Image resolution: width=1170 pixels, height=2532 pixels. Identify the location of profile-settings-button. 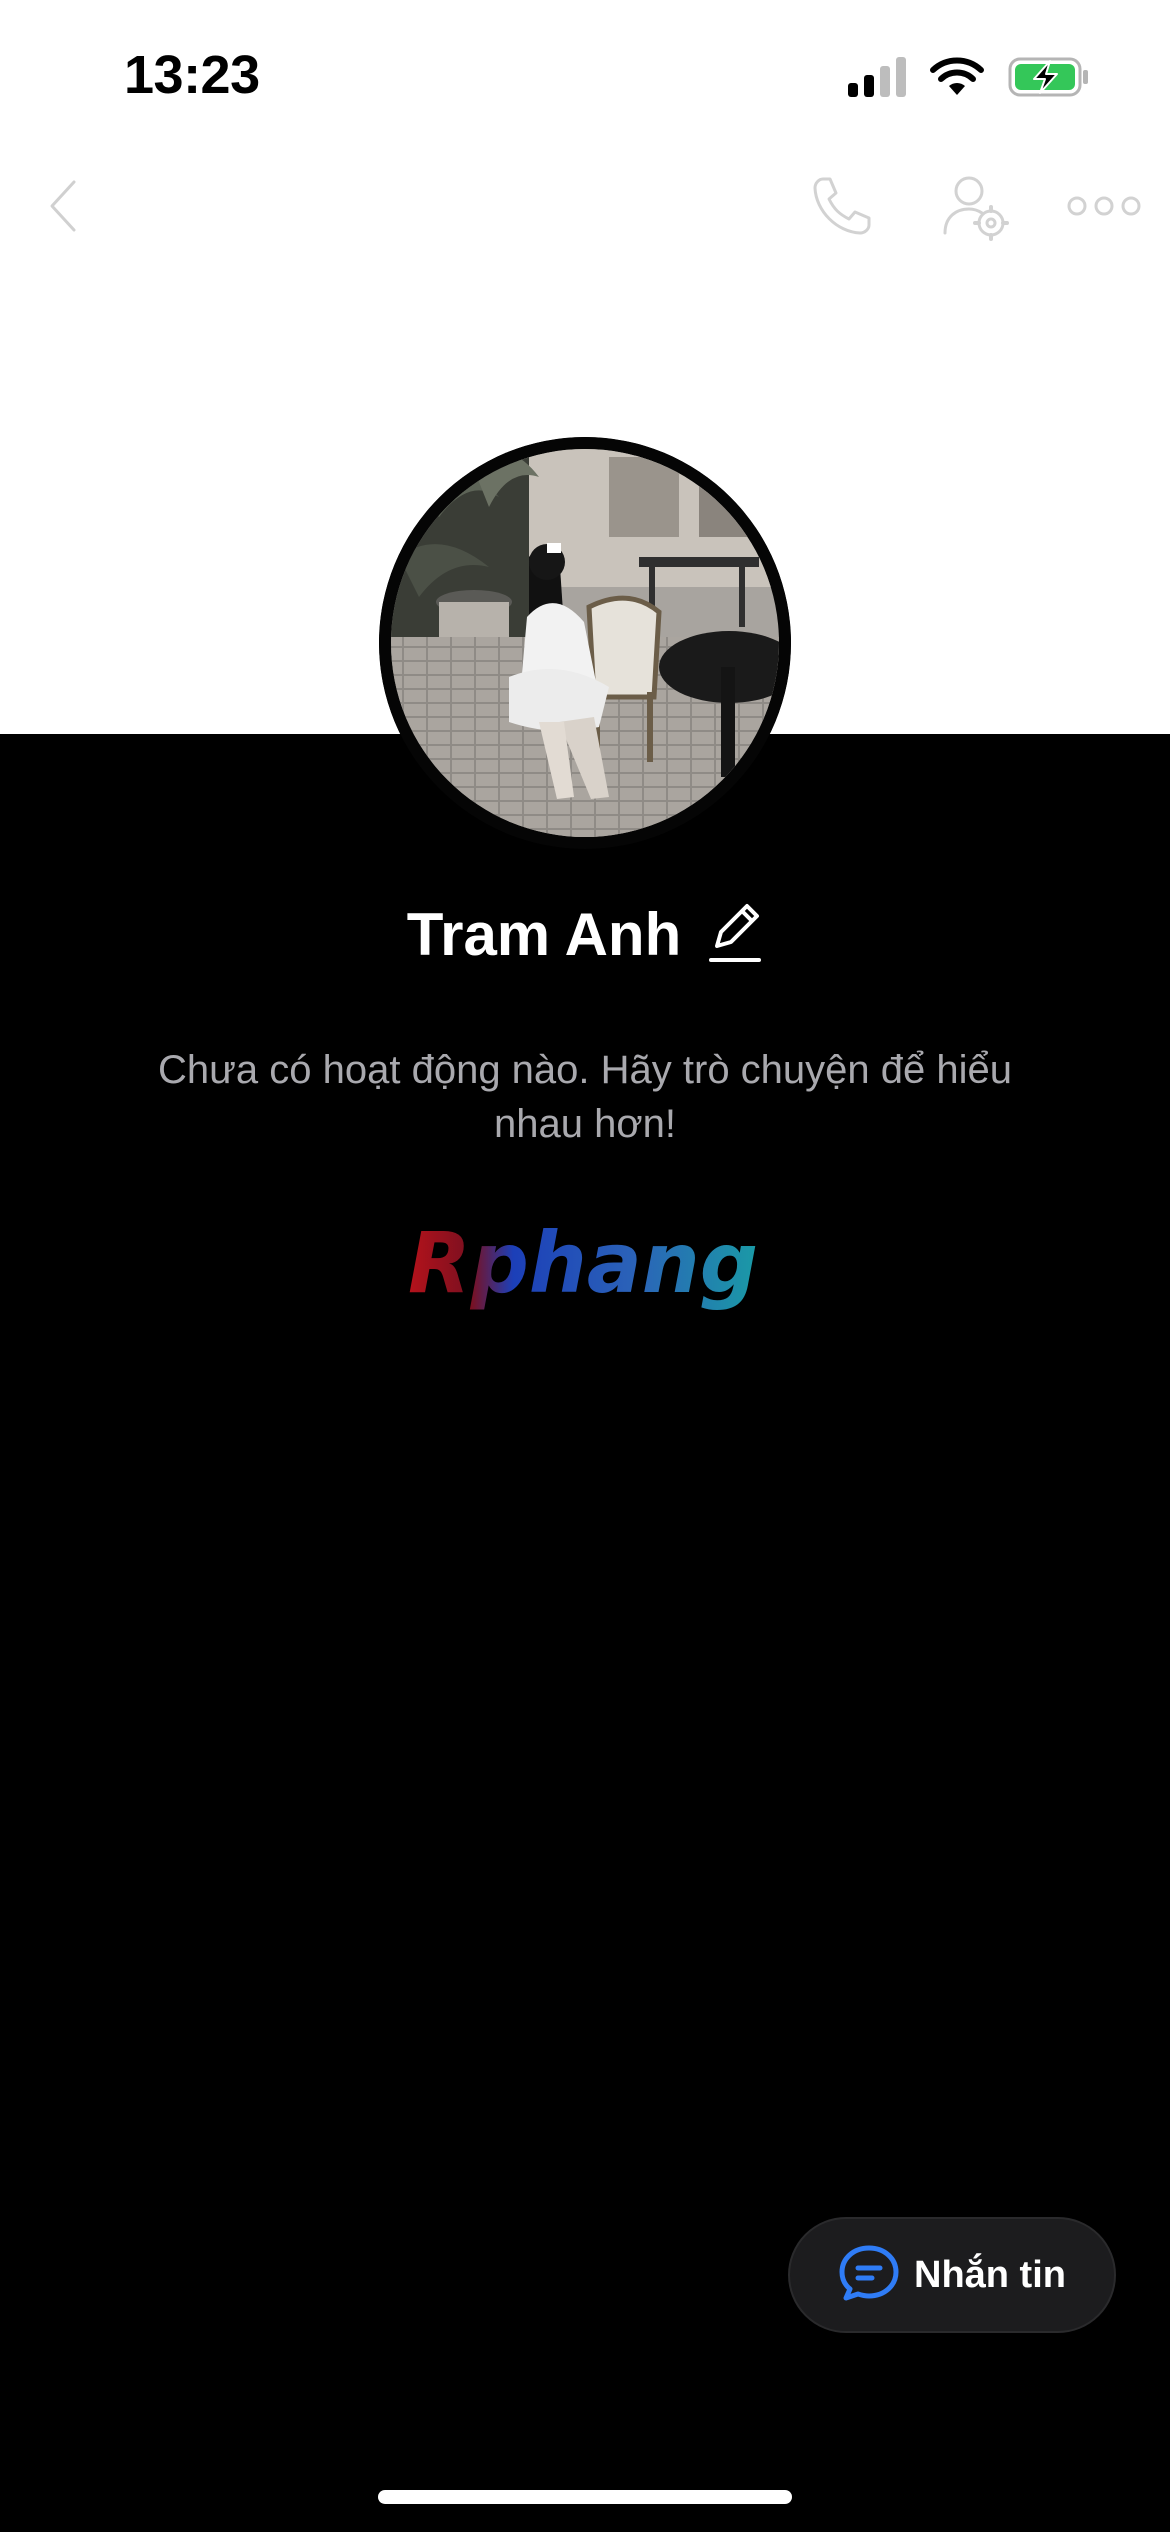
(976, 208).